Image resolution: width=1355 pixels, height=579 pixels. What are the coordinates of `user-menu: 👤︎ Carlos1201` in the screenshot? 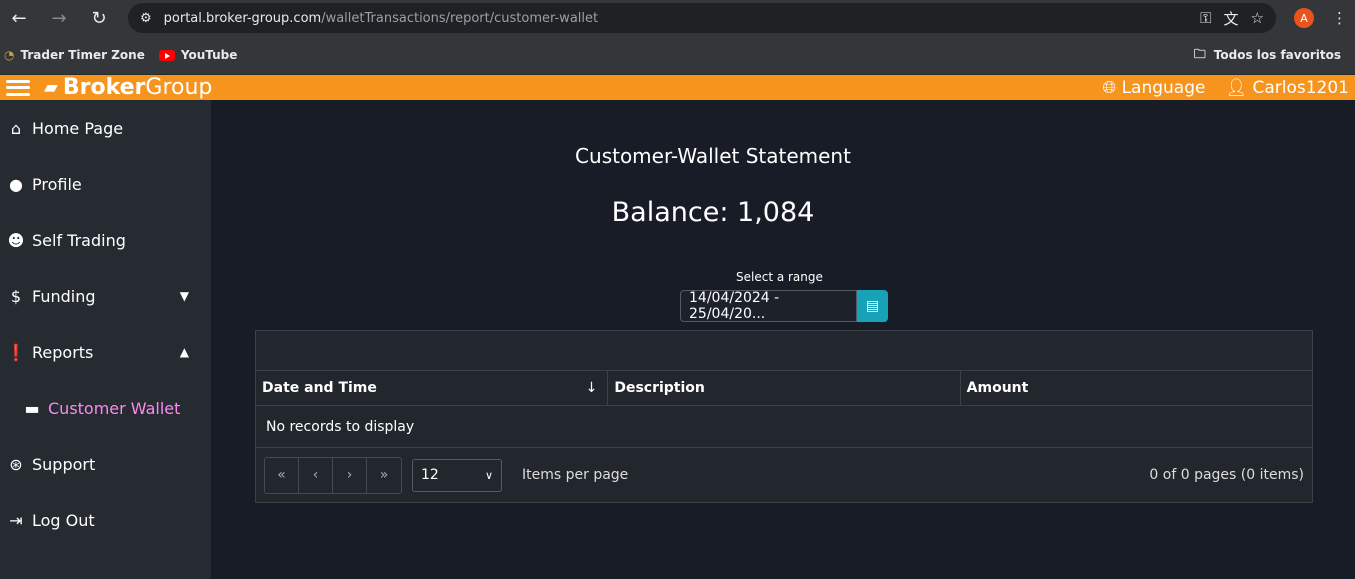 It's located at (1287, 88).